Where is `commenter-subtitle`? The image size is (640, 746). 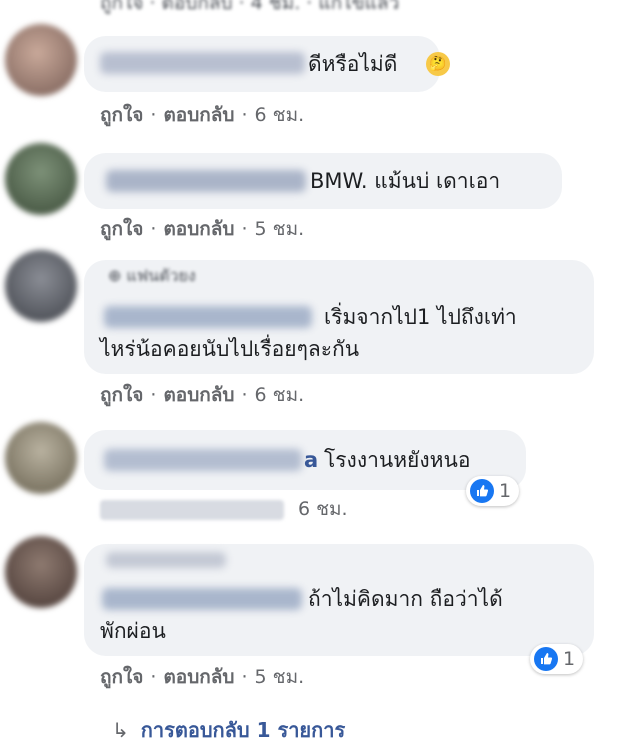
commenter-subtitle is located at coordinates (166, 560).